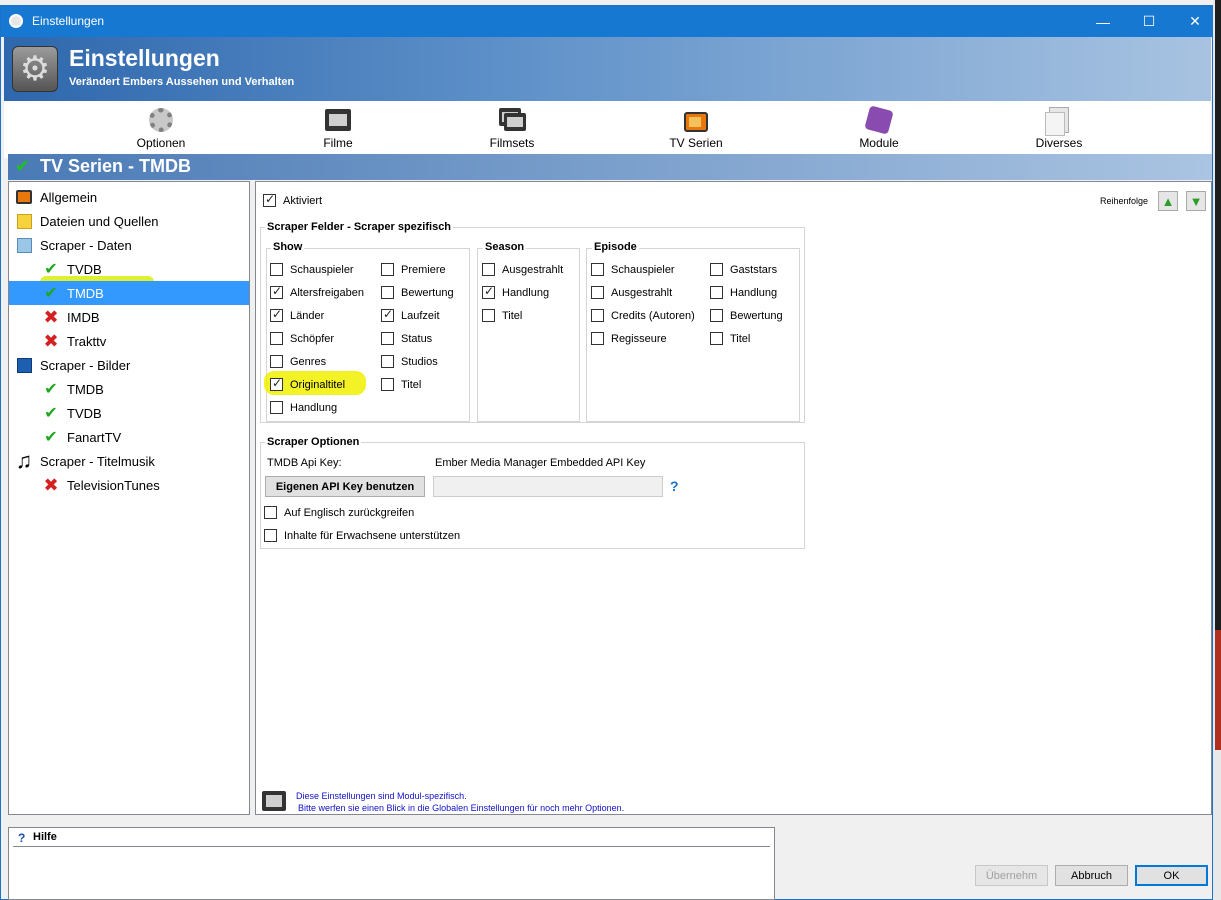 This screenshot has width=1221, height=900. Describe the element at coordinates (548, 486) in the screenshot. I see `api-key-input` at that location.